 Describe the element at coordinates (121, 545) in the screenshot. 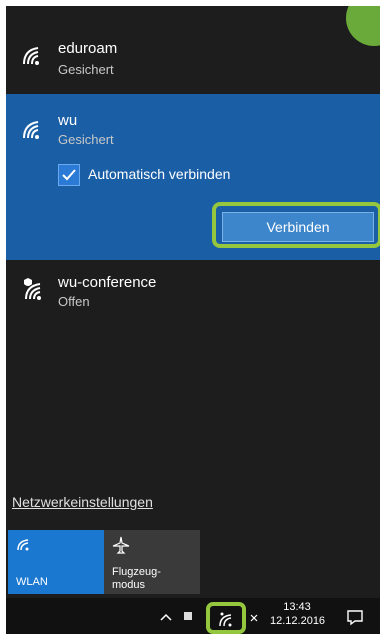

I see `airplane-icon` at that location.